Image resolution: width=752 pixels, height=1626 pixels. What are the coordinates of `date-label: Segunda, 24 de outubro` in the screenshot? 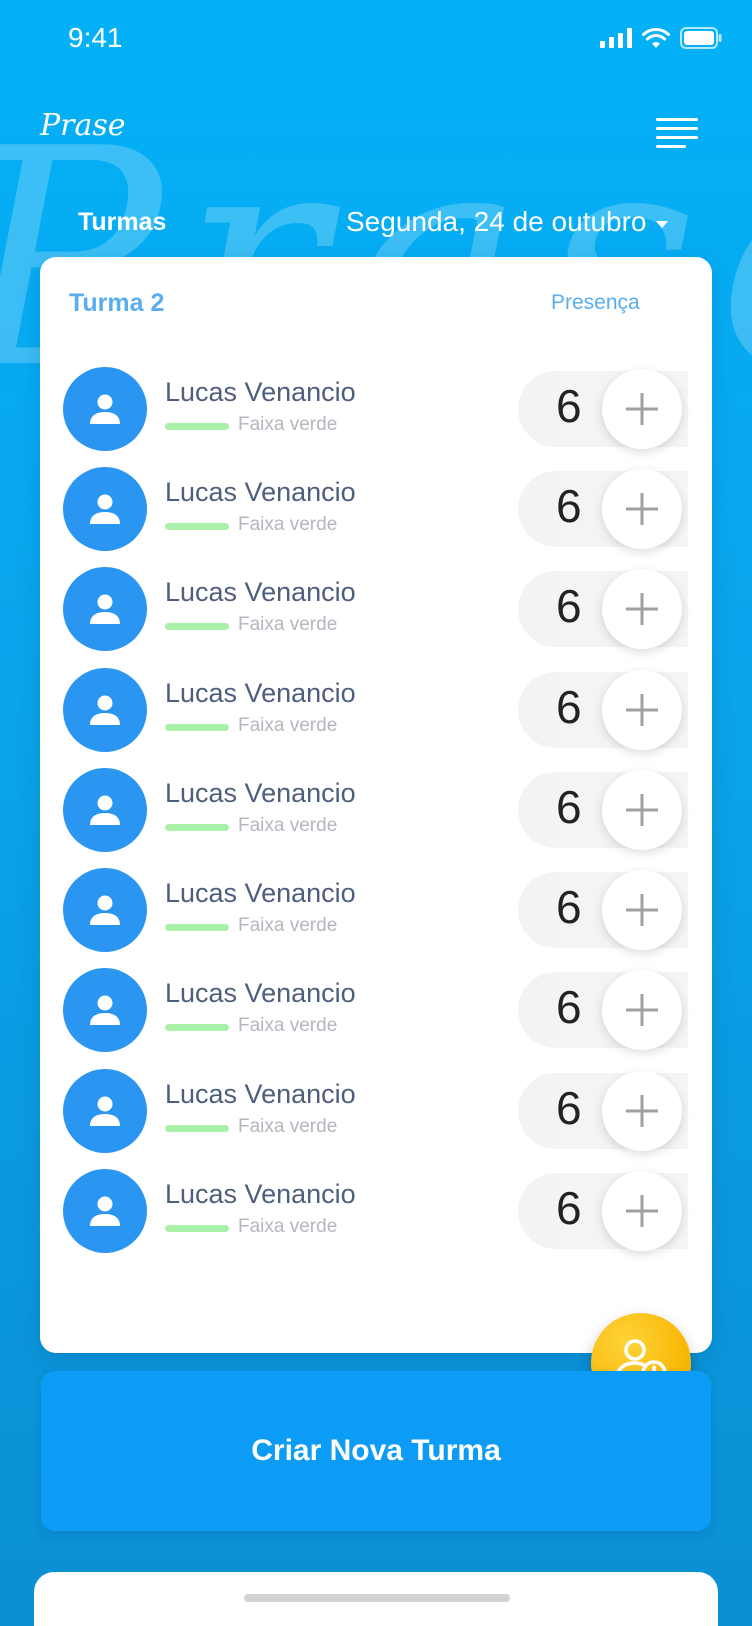 It's located at (496, 221).